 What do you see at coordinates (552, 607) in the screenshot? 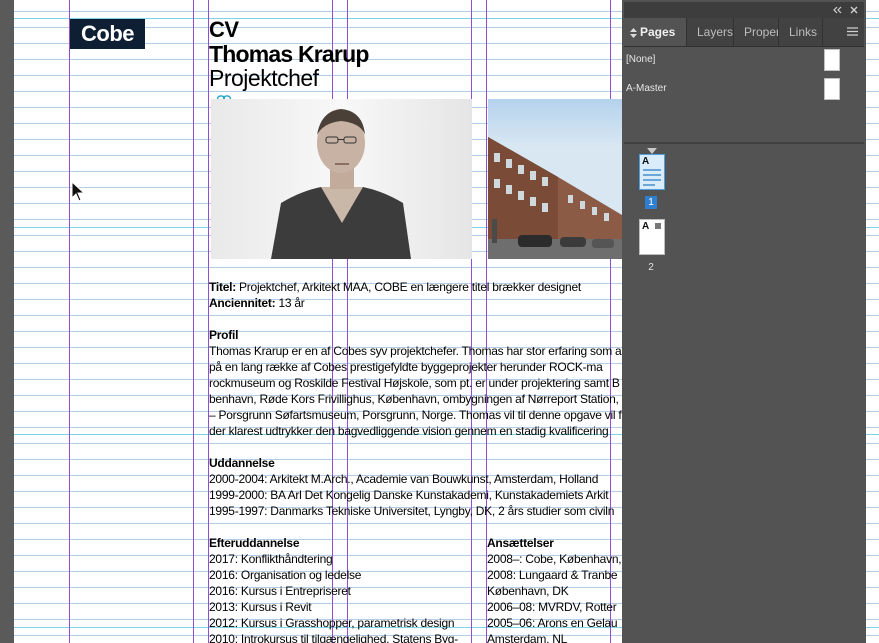
I see `employment-line: 2006–08: MVRDV, Rotter` at bounding box center [552, 607].